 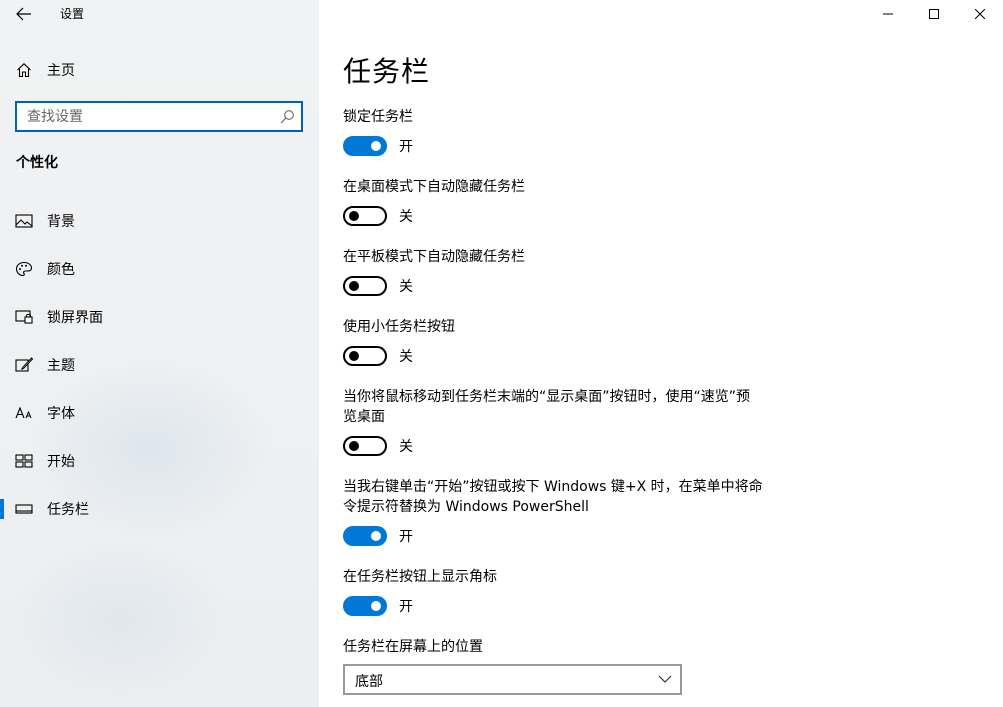 I want to click on setting-small-buttons: 使用小任务栏按钮 关, so click(x=568, y=341).